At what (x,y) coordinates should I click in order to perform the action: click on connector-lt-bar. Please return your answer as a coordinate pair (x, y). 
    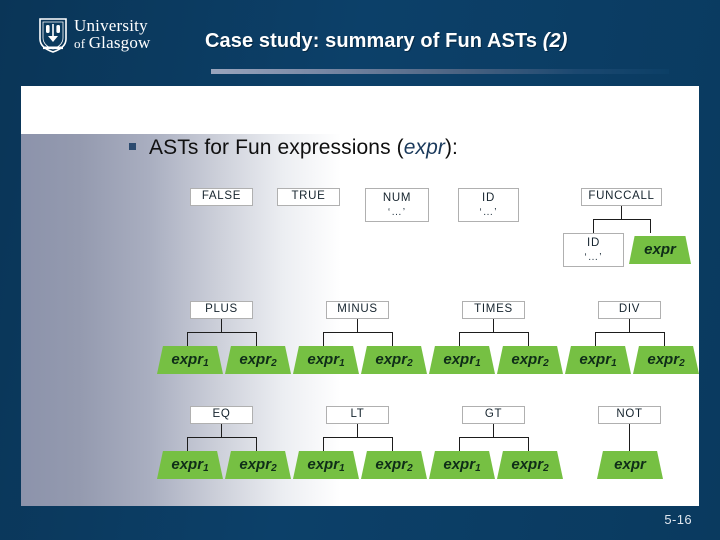
    Looking at the image, I should click on (357, 437).